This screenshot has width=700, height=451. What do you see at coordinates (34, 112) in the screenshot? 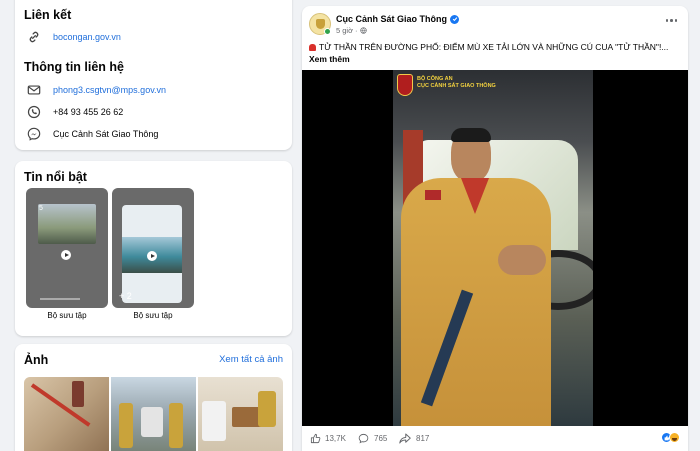
I see `whatsapp-icon` at bounding box center [34, 112].